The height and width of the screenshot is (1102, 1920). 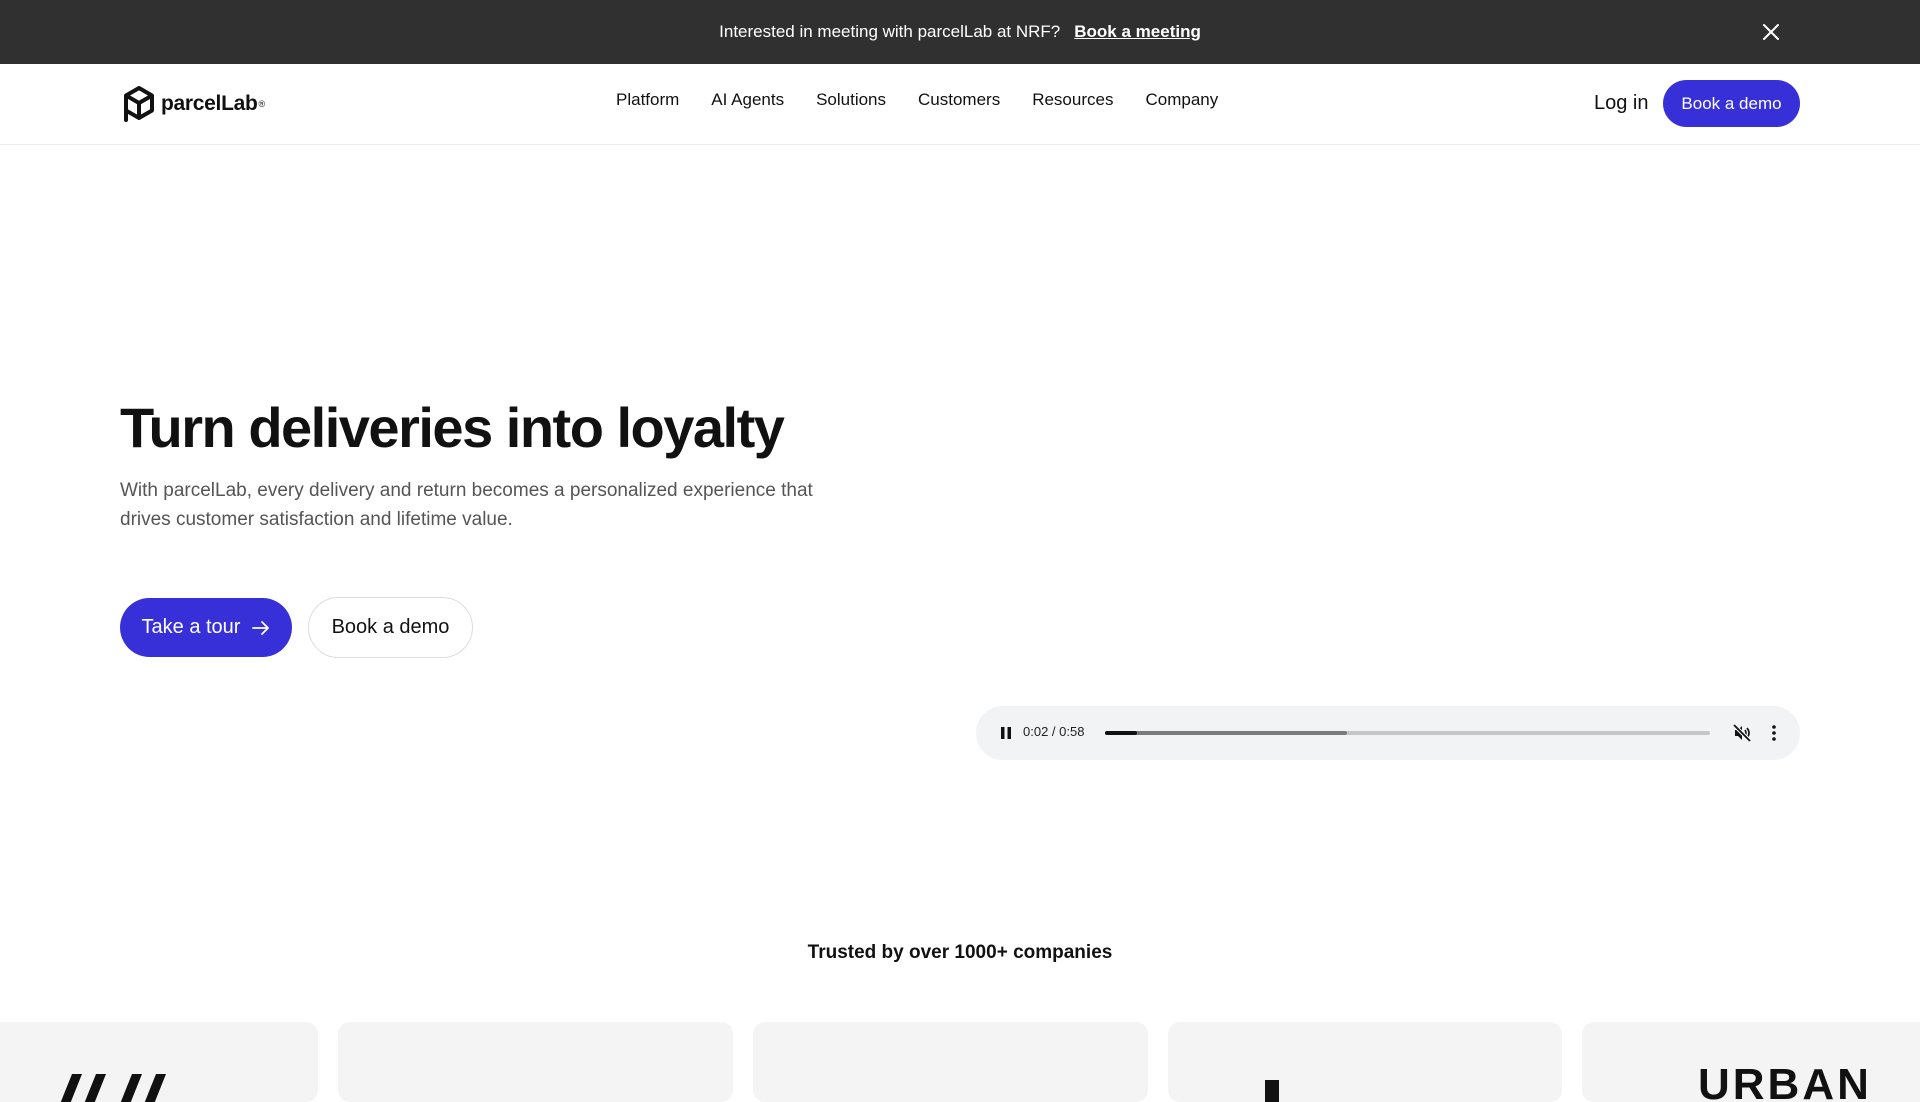 What do you see at coordinates (1072, 100) in the screenshot?
I see `nav-item-resources: Resources` at bounding box center [1072, 100].